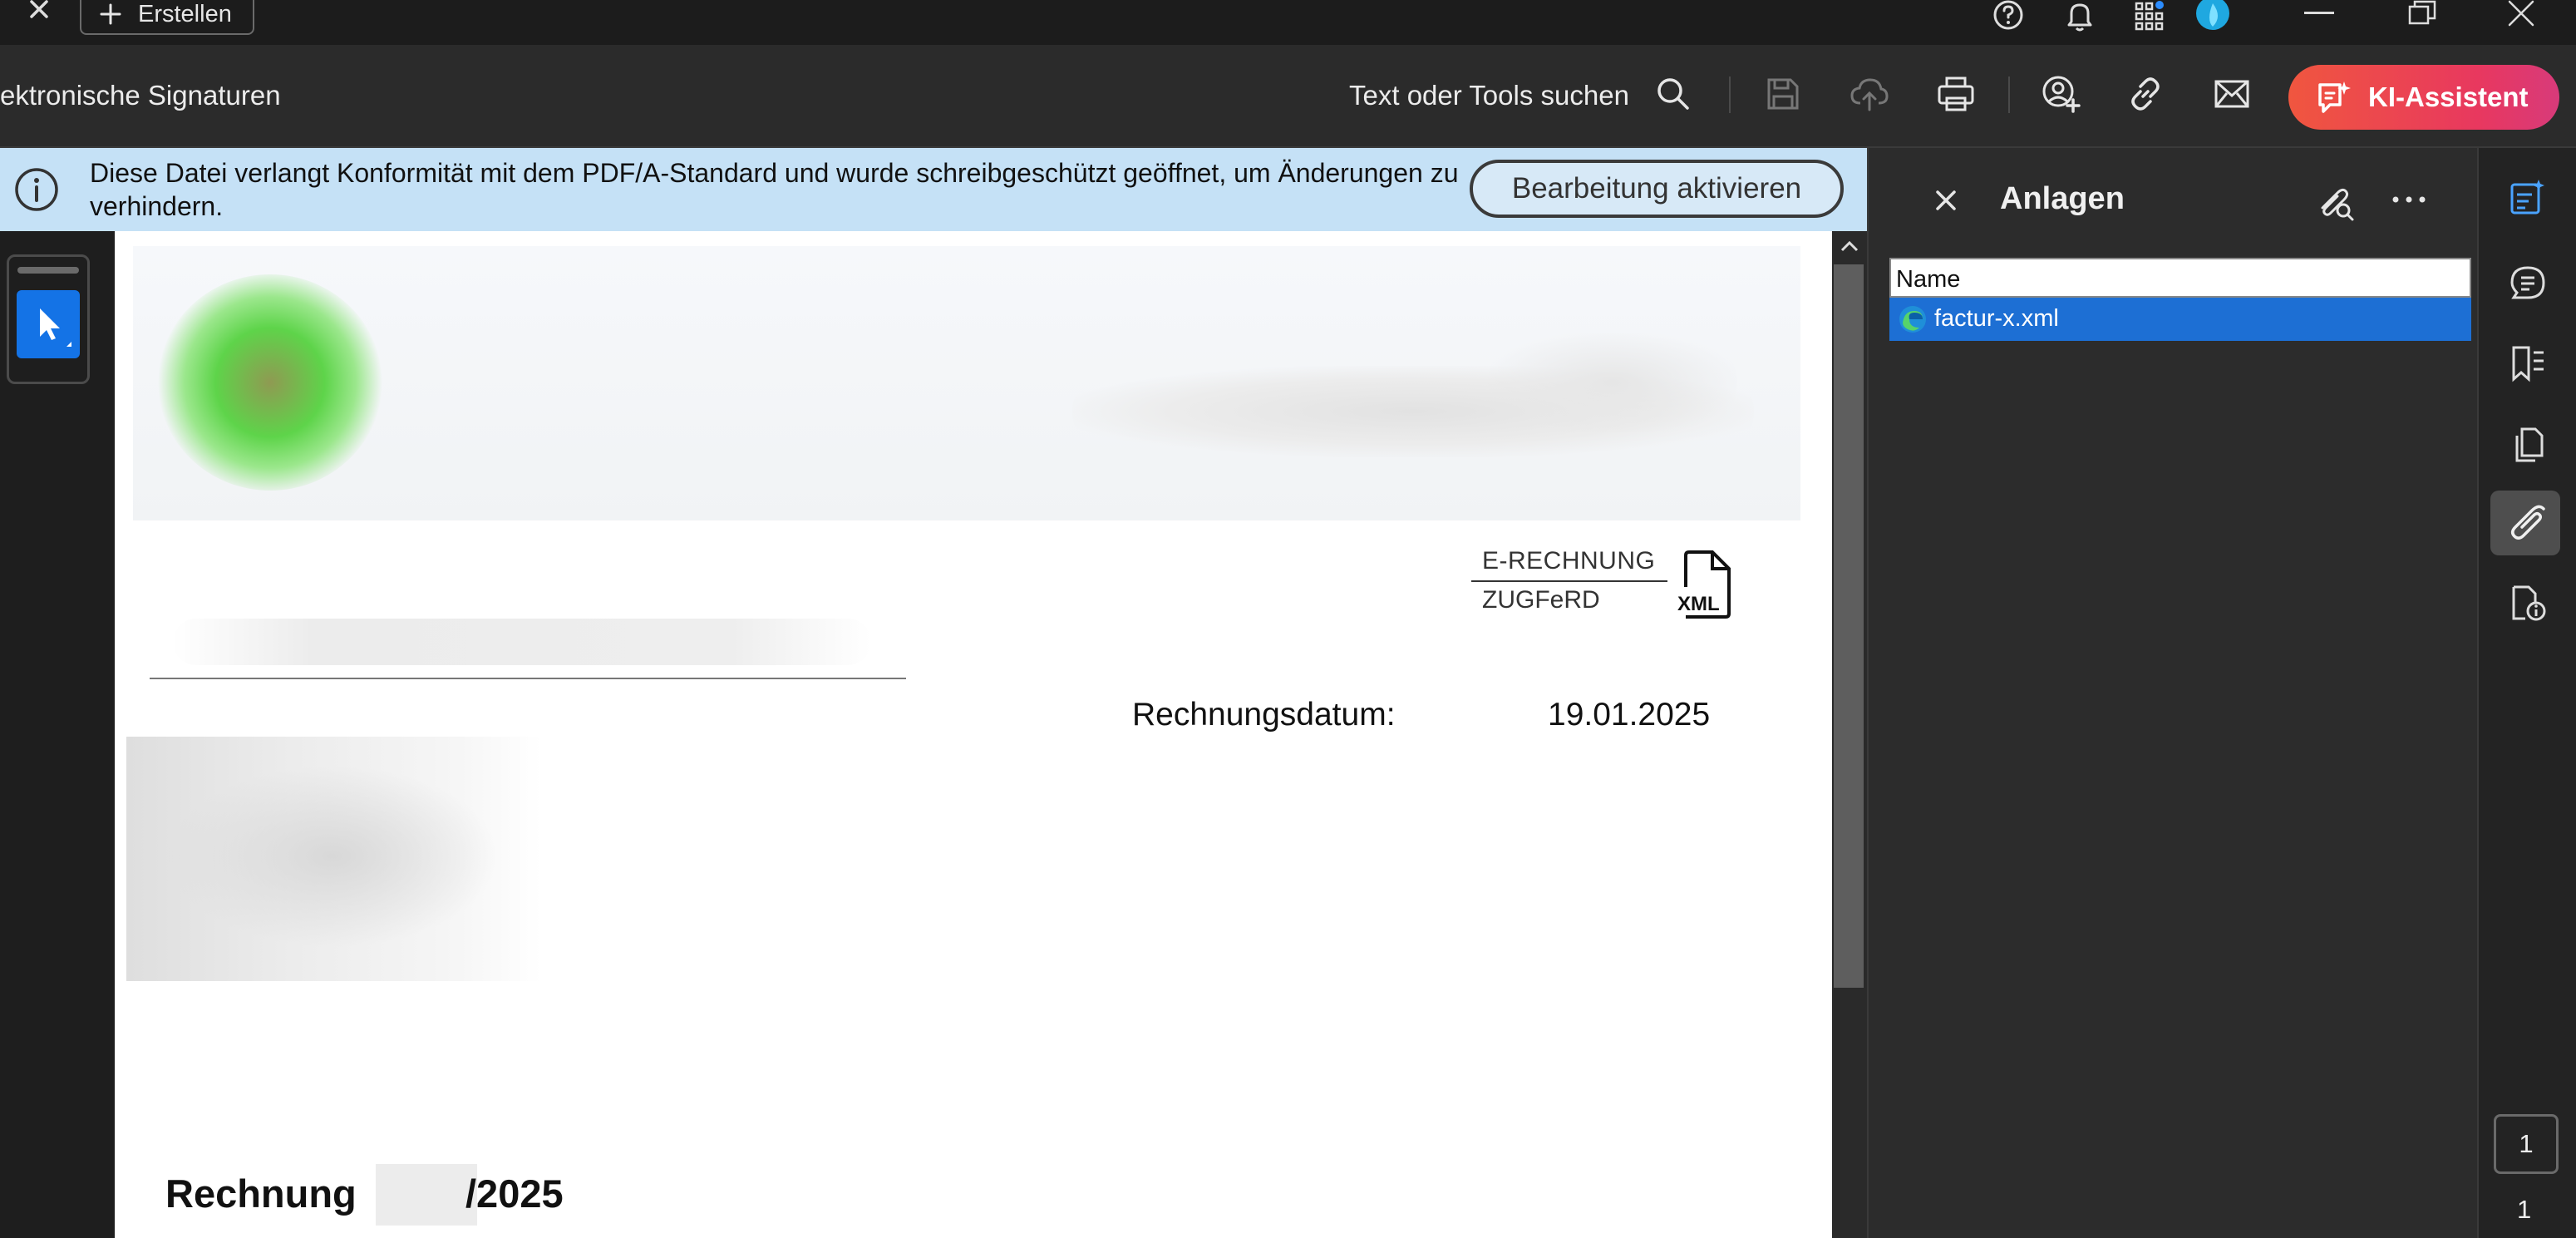  I want to click on zugferd-label-bottom: ZUGFeRD, so click(1541, 600).